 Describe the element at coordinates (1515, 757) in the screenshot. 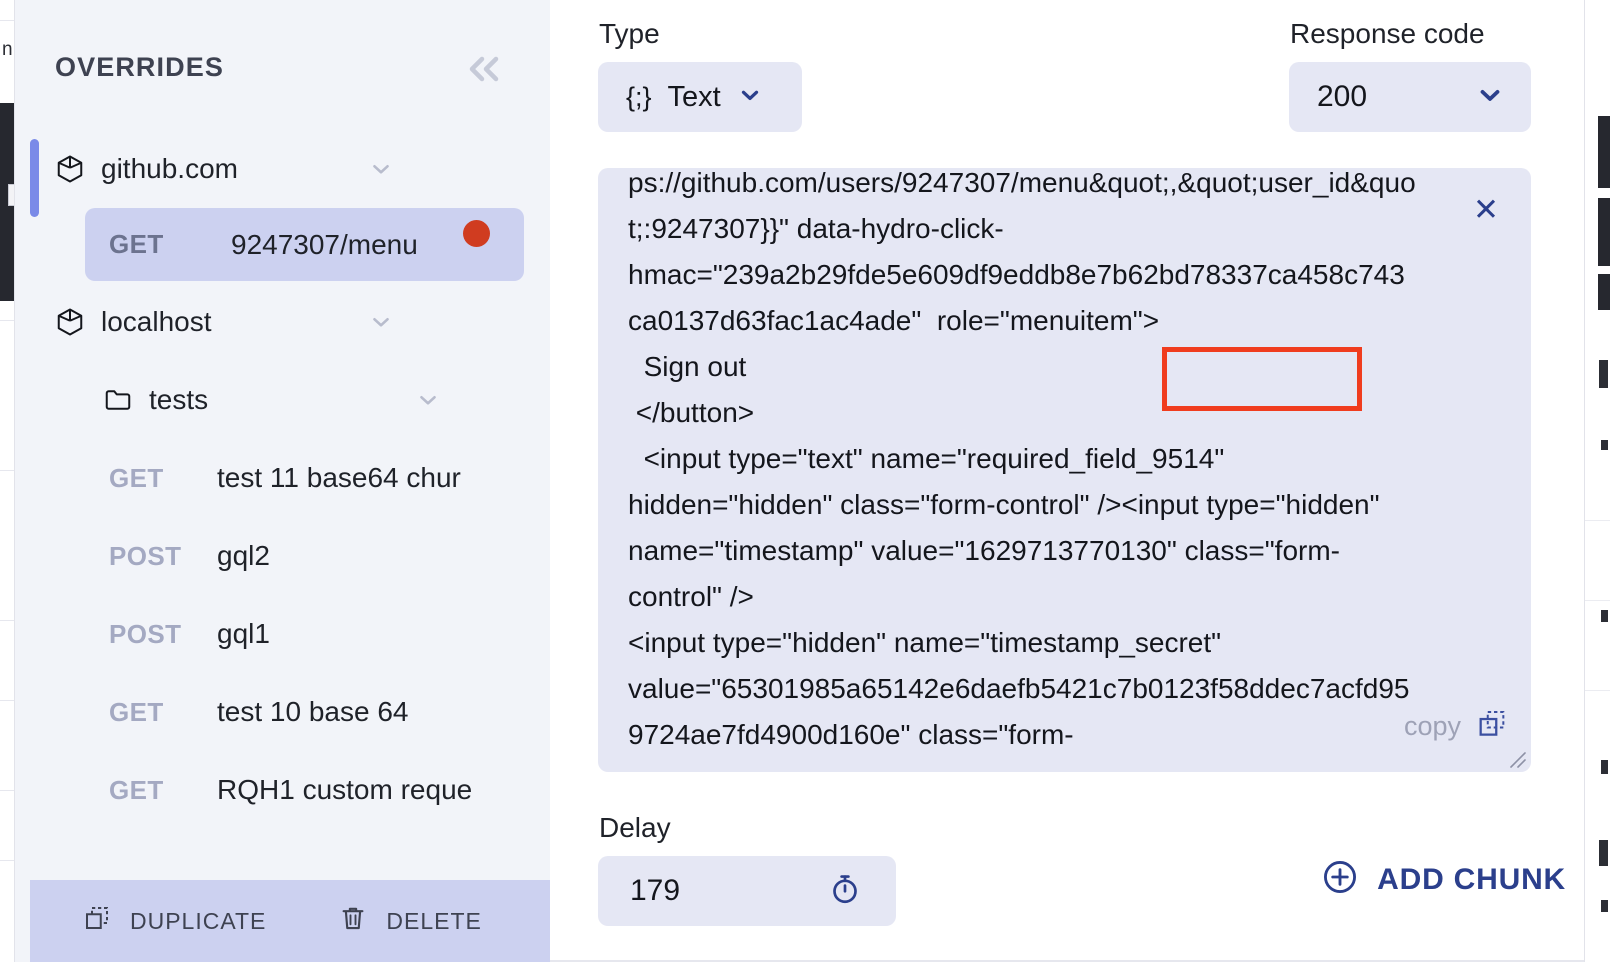

I see `resize-handle-icon` at that location.